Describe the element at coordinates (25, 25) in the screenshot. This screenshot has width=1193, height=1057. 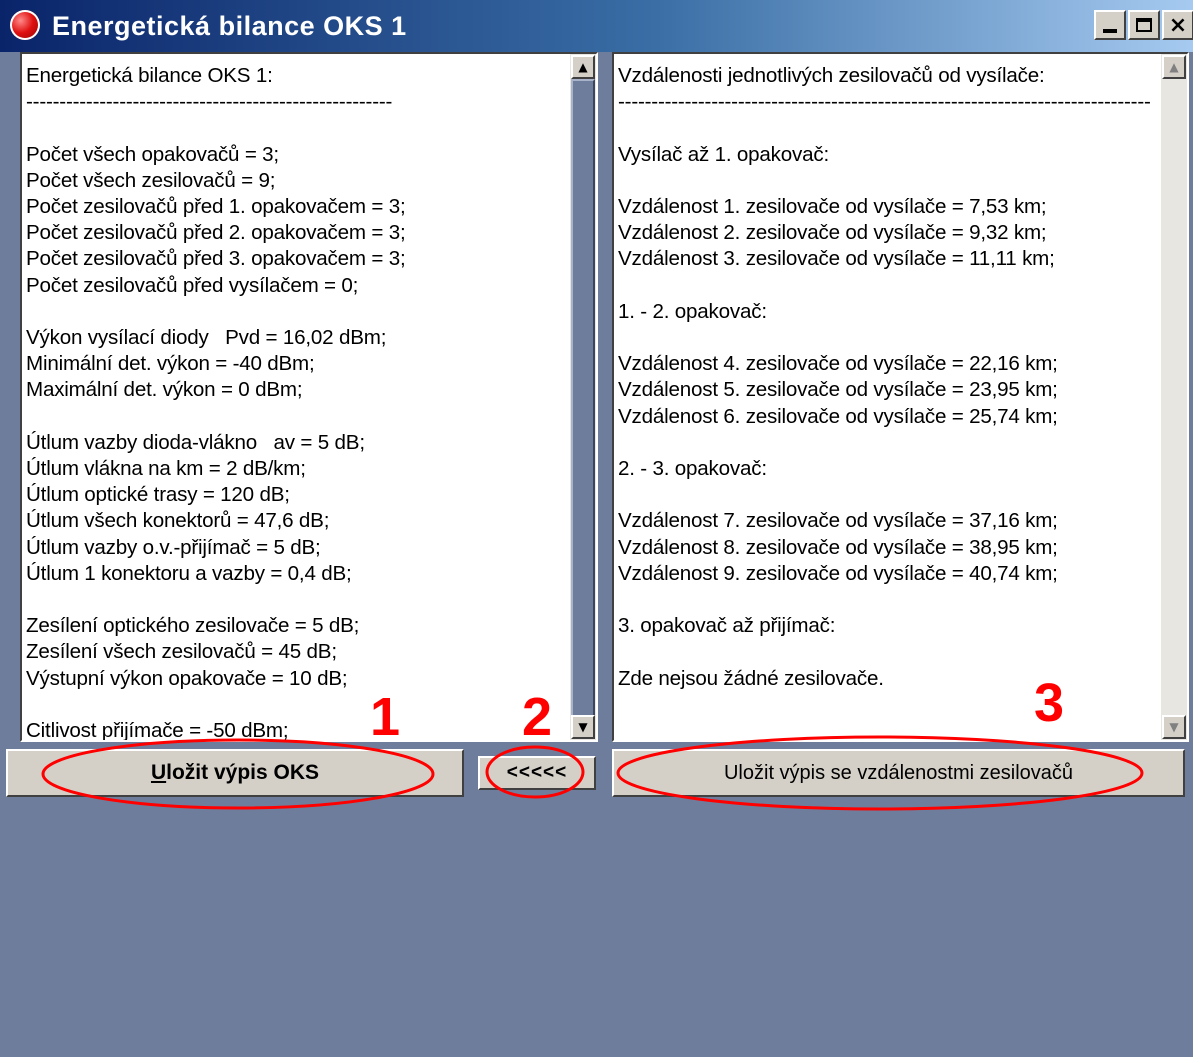
I see `app-icon` at that location.